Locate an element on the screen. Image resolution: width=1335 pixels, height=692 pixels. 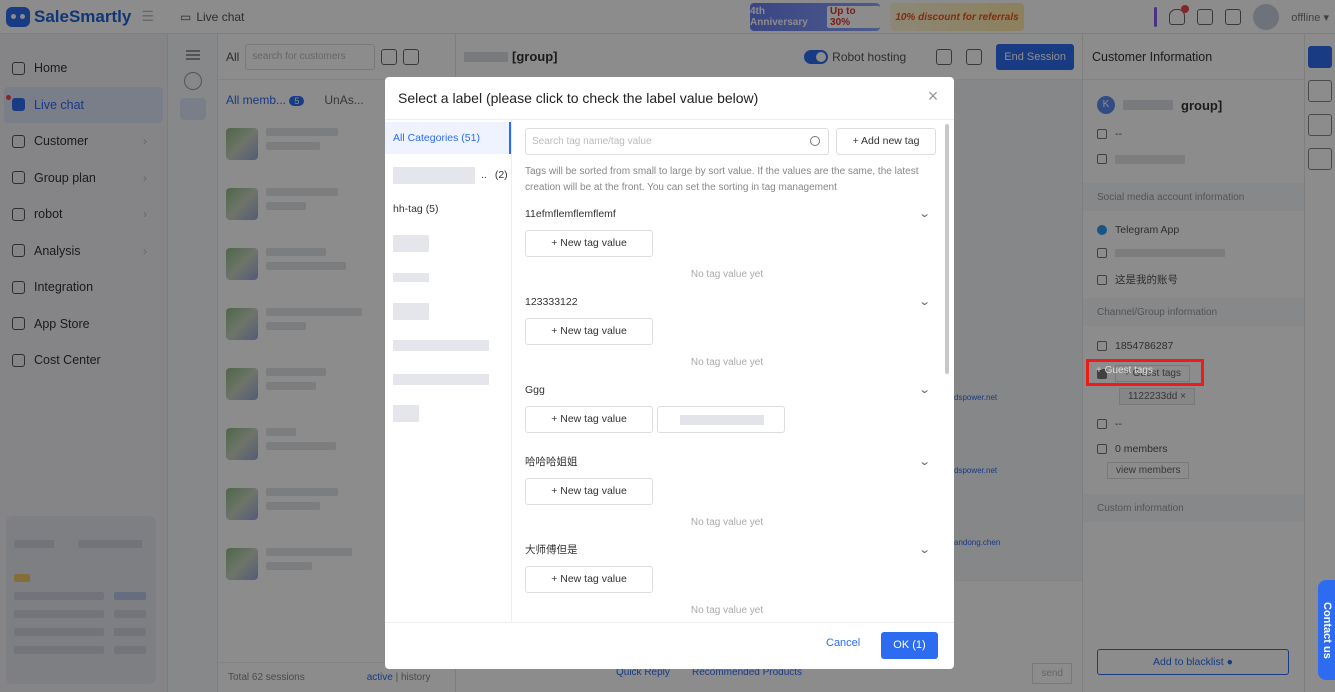
modal-footer: Cancel OK (1) is located at coordinates (669, 645).